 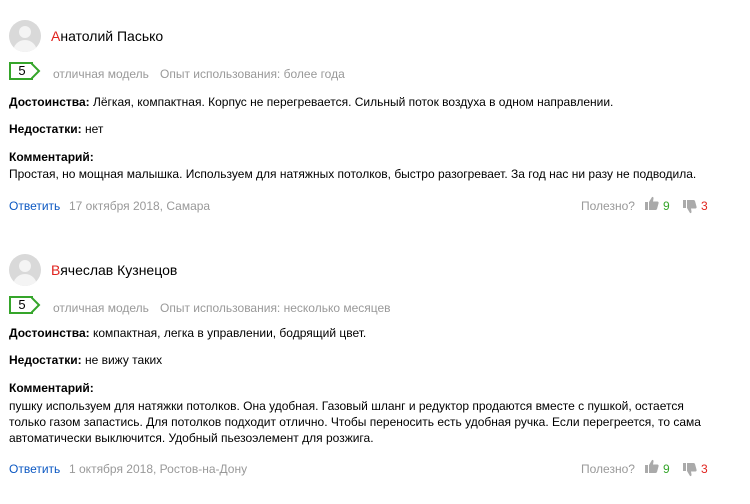 I want to click on cons-line: Недостатки: нет, so click(x=56, y=129).